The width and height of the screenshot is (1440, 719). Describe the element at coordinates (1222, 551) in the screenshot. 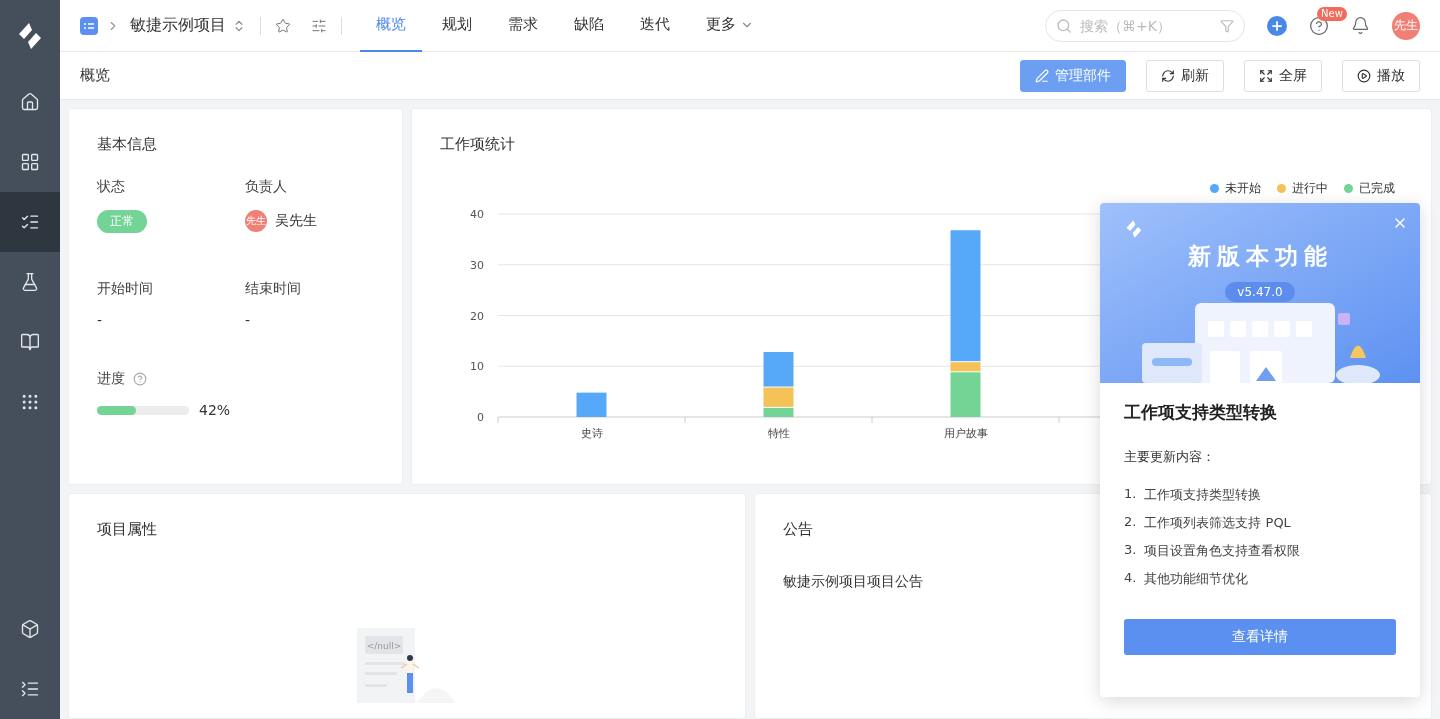

I see `list-item-text: 项目设置角色支持查看权限` at that location.